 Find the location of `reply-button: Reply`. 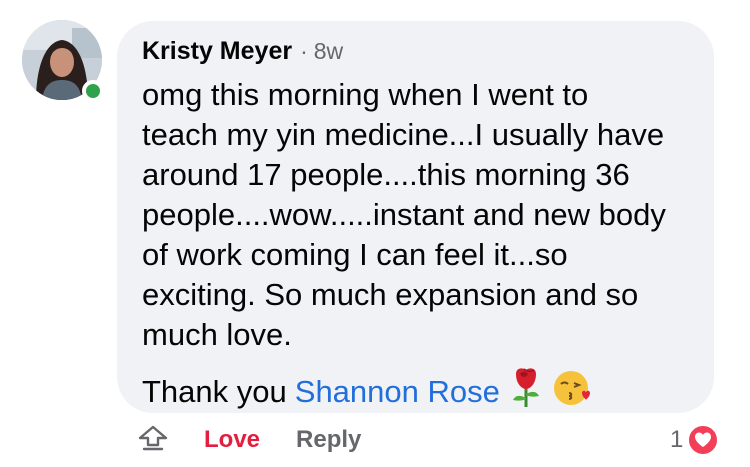

reply-button: Reply is located at coordinates (328, 440).